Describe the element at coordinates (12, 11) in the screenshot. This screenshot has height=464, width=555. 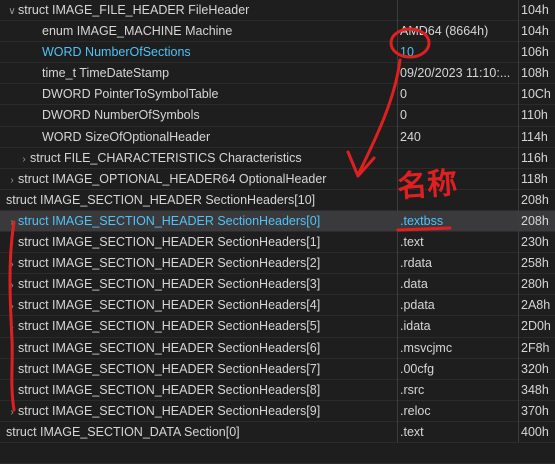
I see `chevron-down-icon: ∨` at that location.